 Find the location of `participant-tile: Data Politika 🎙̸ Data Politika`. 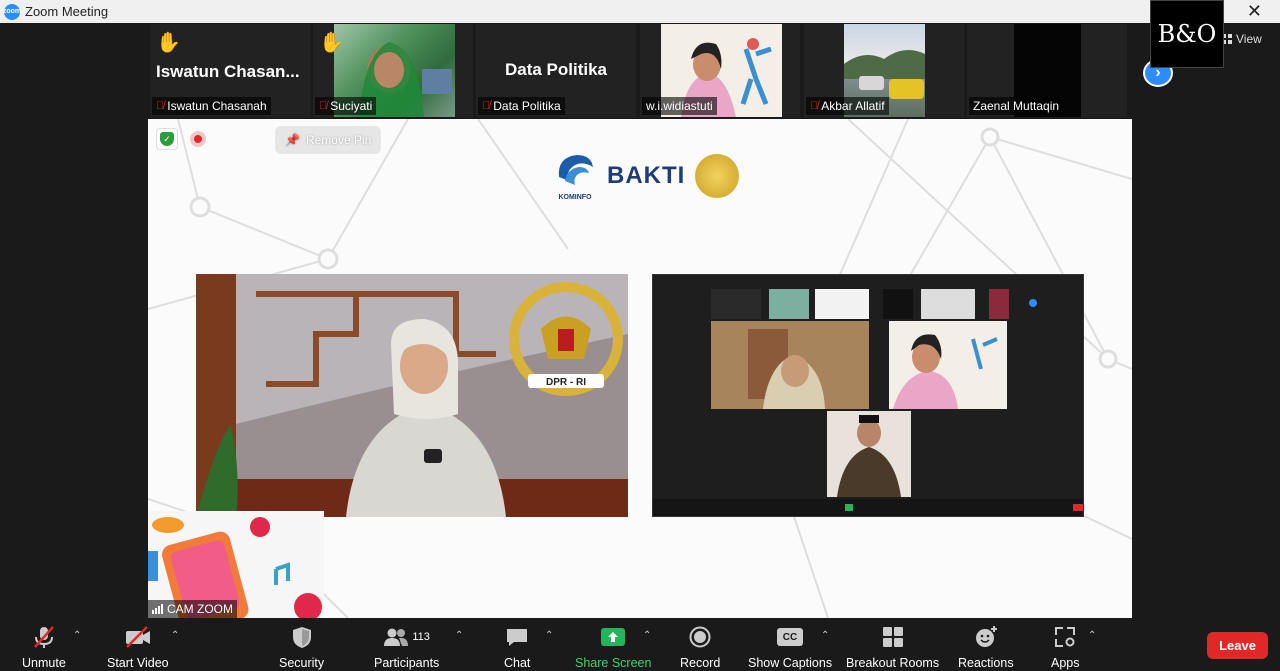

participant-tile: Data Politika 🎙̸ Data Politika is located at coordinates (556, 70).